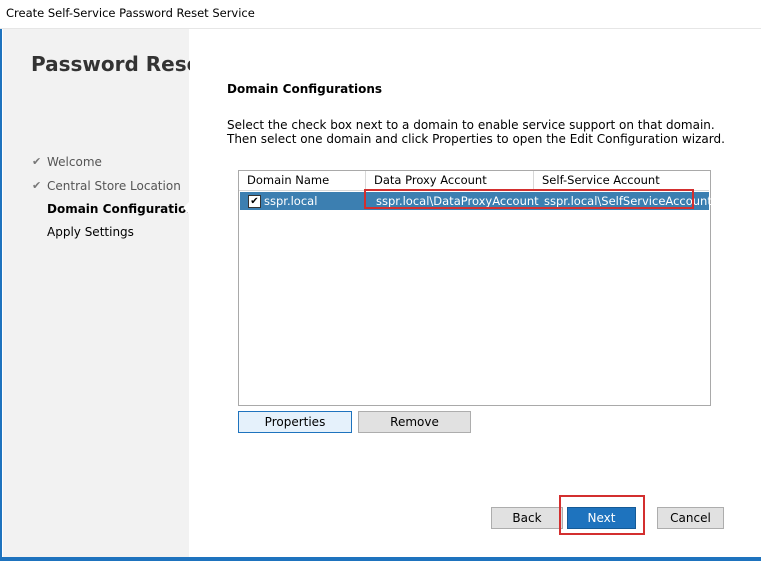 The width and height of the screenshot is (761, 561). I want to click on step-label: Central Store Location, so click(114, 186).